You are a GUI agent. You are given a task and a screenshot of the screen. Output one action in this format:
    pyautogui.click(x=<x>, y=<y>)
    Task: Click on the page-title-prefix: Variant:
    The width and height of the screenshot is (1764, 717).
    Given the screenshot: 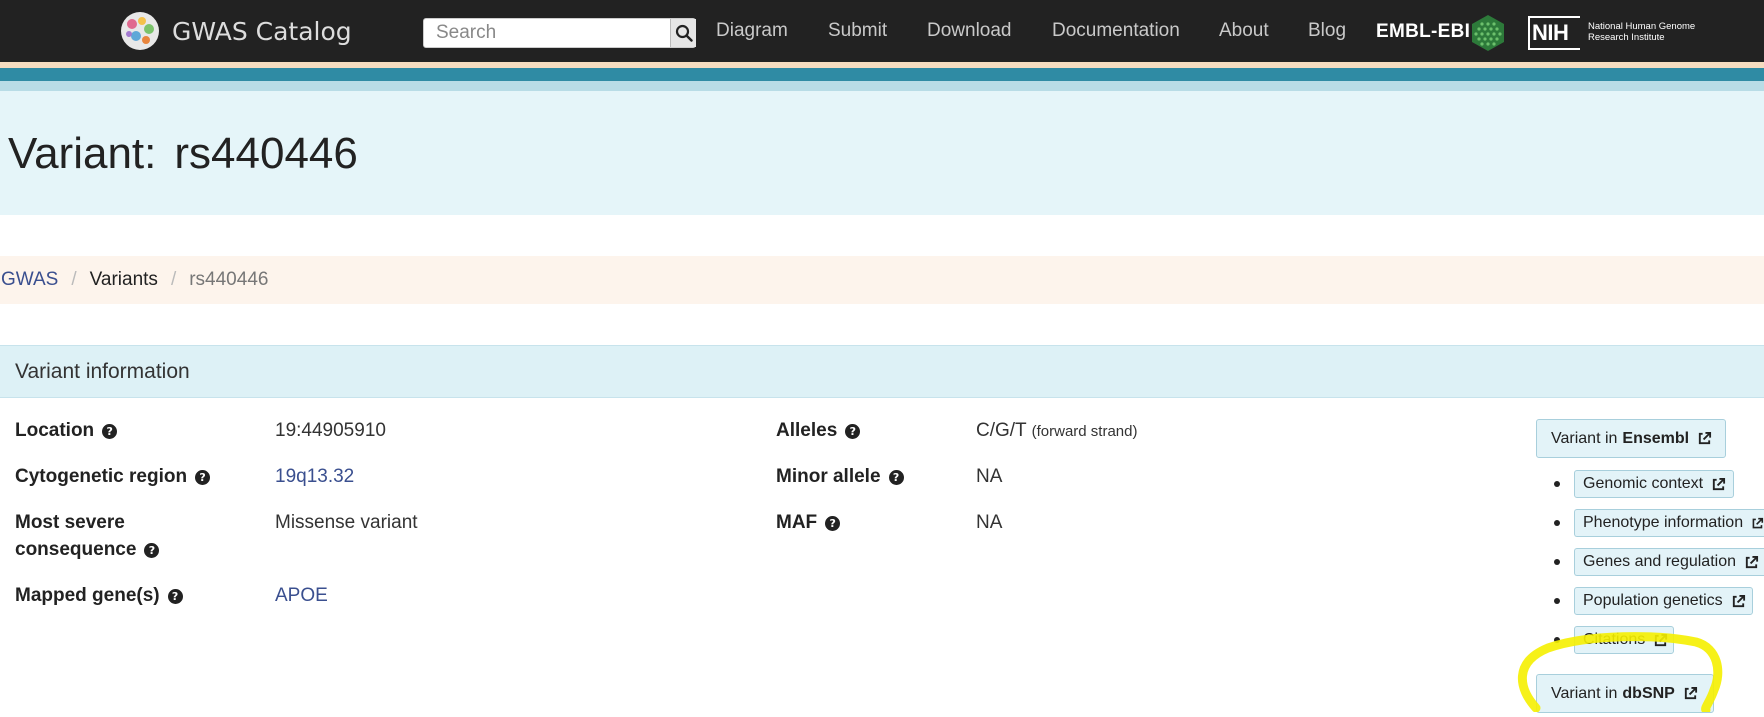 What is the action you would take?
    pyautogui.click(x=82, y=153)
    